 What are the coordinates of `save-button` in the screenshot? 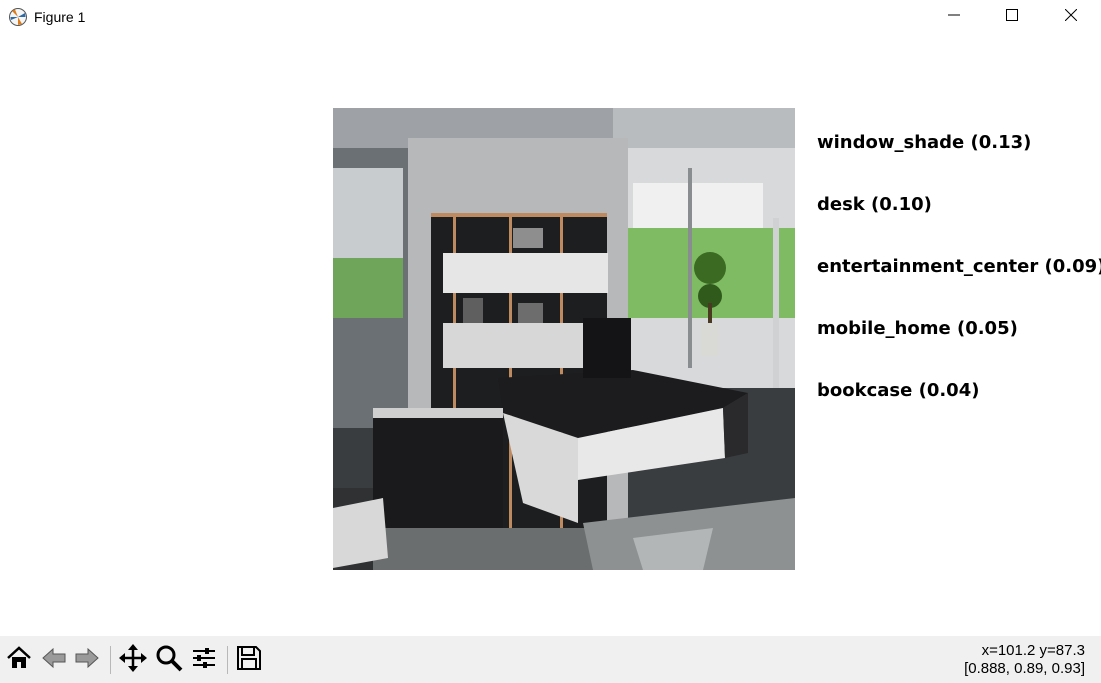 It's located at (249, 660).